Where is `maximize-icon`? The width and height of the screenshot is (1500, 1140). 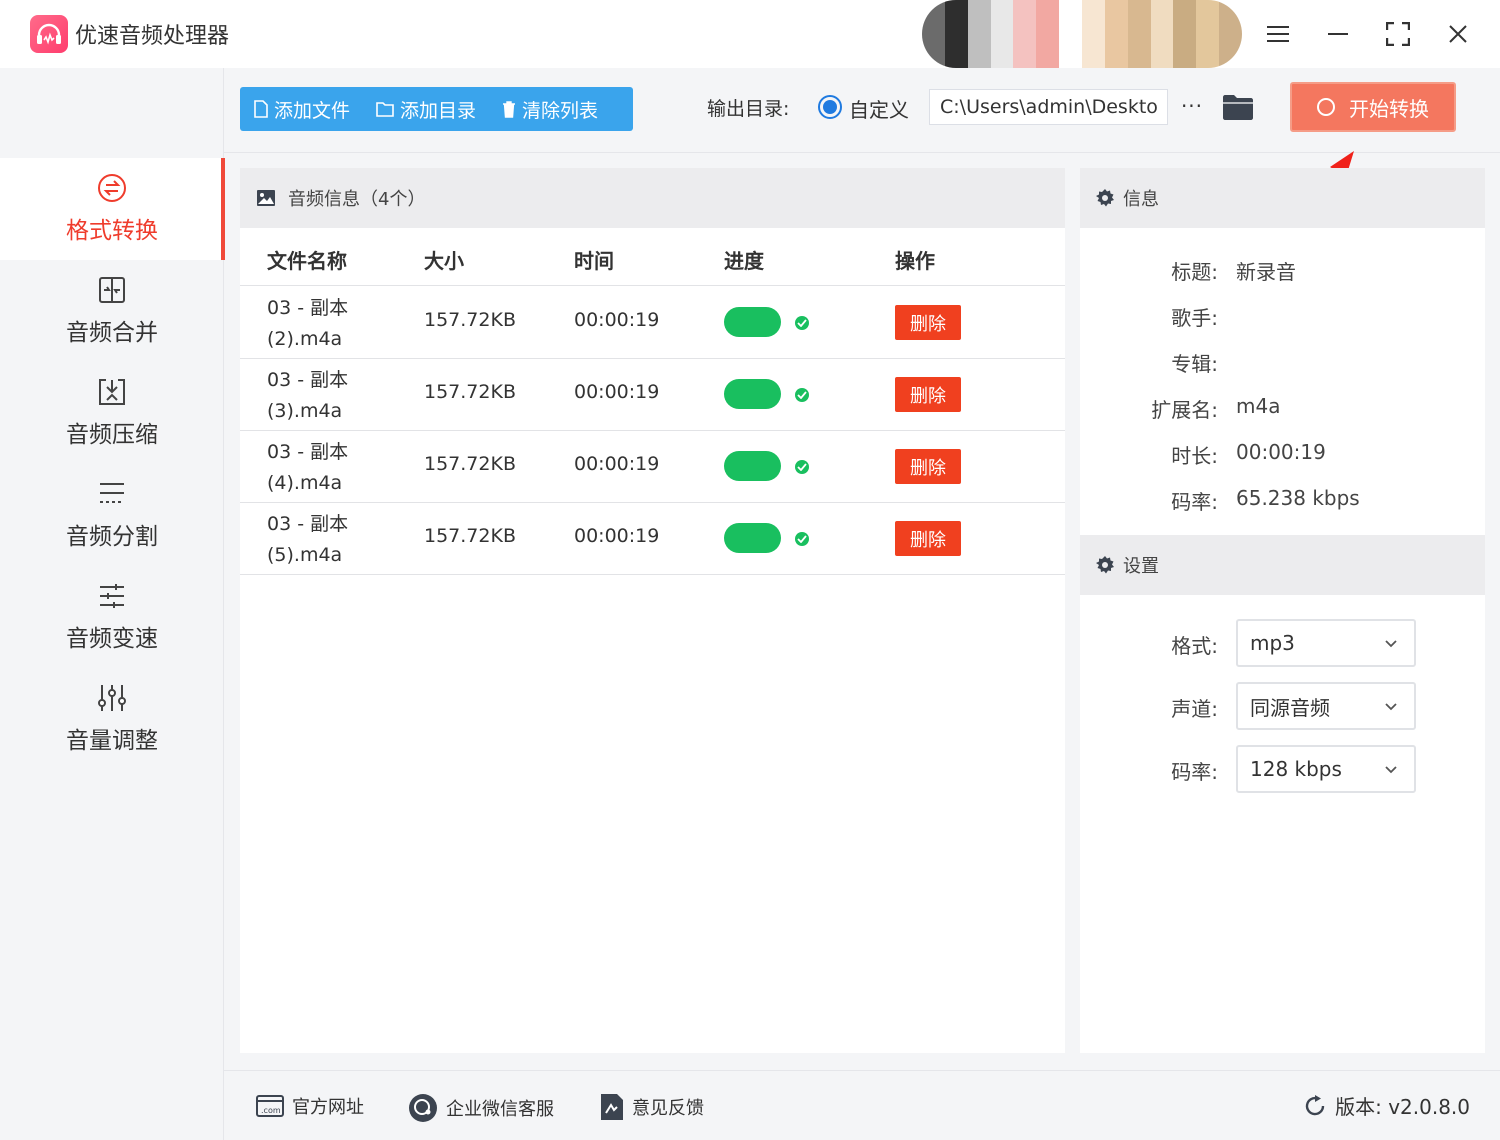
maximize-icon is located at coordinates (1398, 34).